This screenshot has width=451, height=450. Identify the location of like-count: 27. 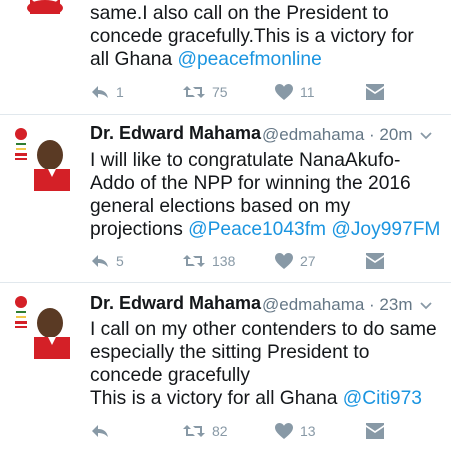
(308, 261).